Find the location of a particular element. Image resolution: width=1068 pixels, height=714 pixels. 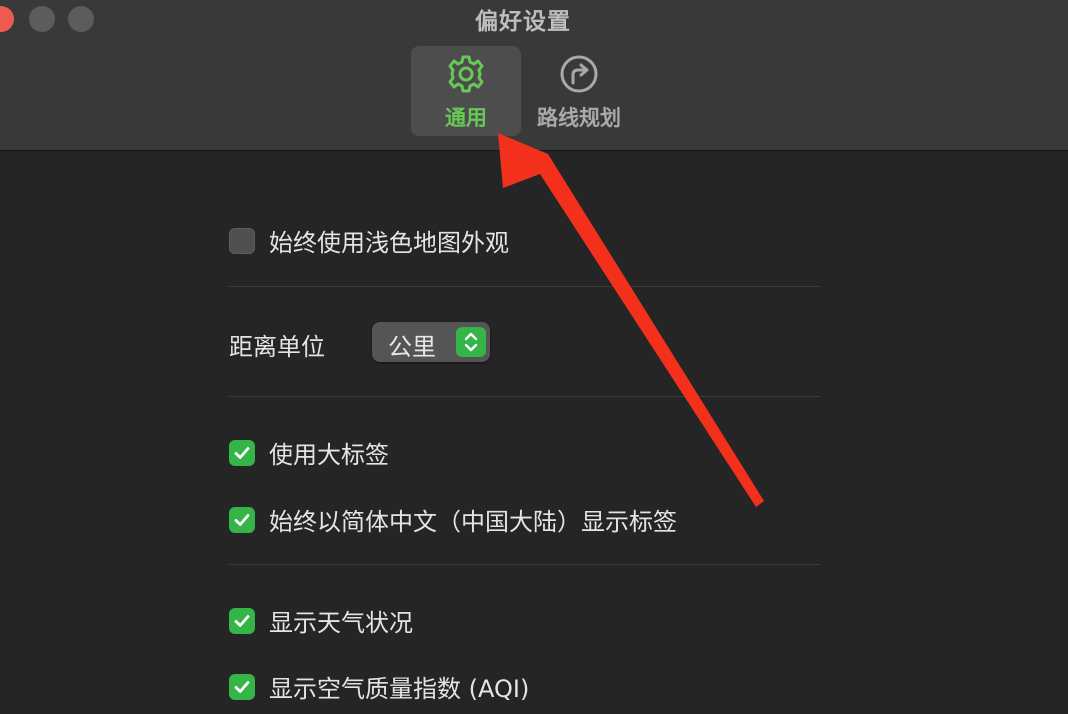

aqi-checkbox is located at coordinates (242, 686).